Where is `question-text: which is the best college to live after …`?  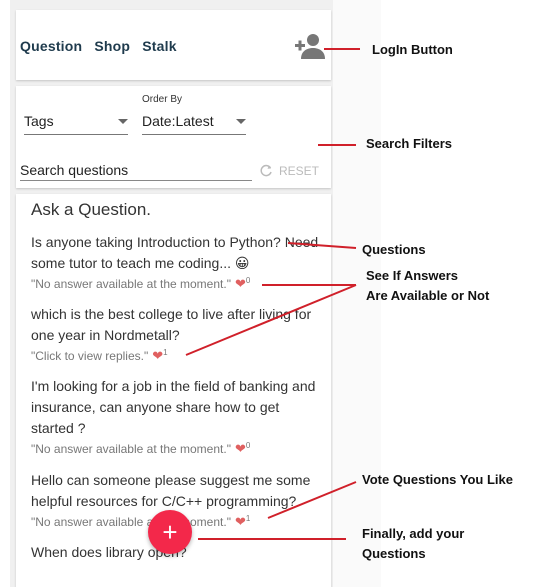 question-text: which is the best college to live after … is located at coordinates (177, 325).